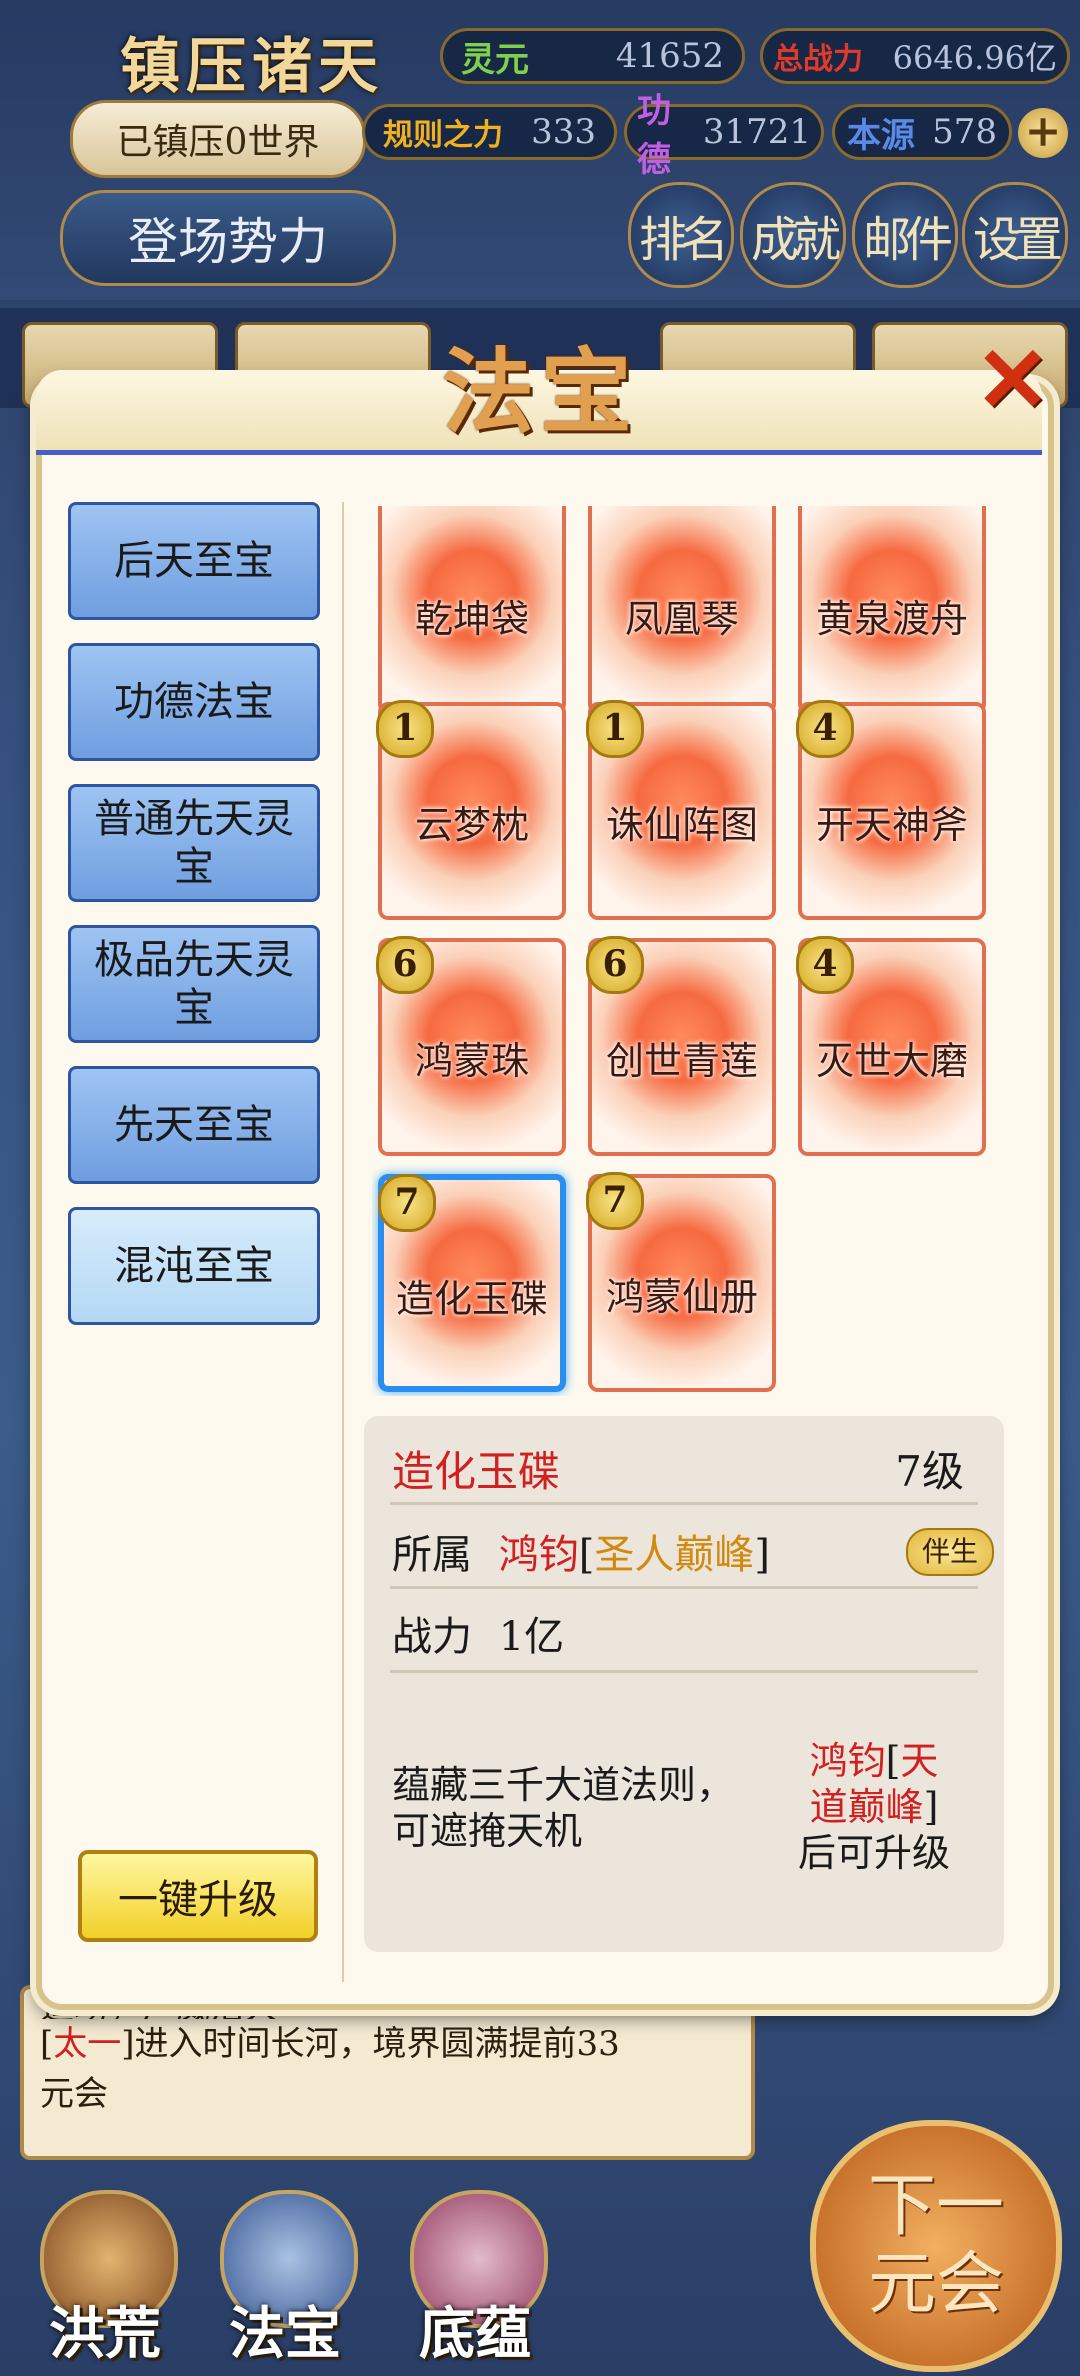 The height and width of the screenshot is (2376, 1080). I want to click on nav-fabao: 法宝, so click(285, 2280).